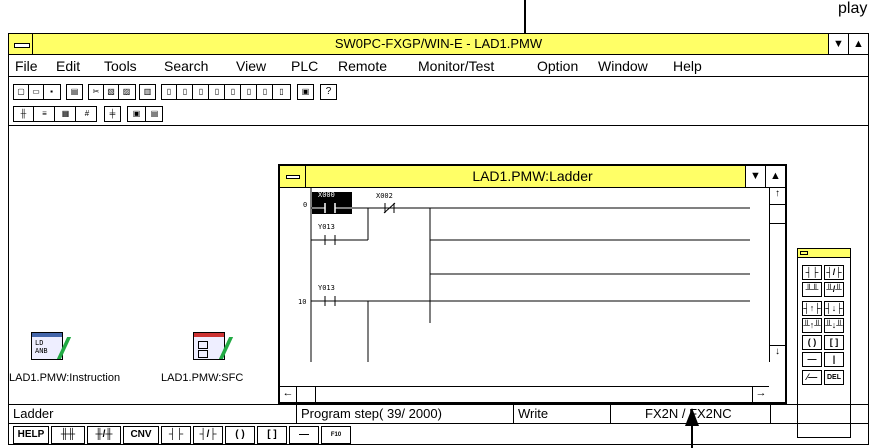  I want to click on paste-icon: ▨, so click(126, 92).